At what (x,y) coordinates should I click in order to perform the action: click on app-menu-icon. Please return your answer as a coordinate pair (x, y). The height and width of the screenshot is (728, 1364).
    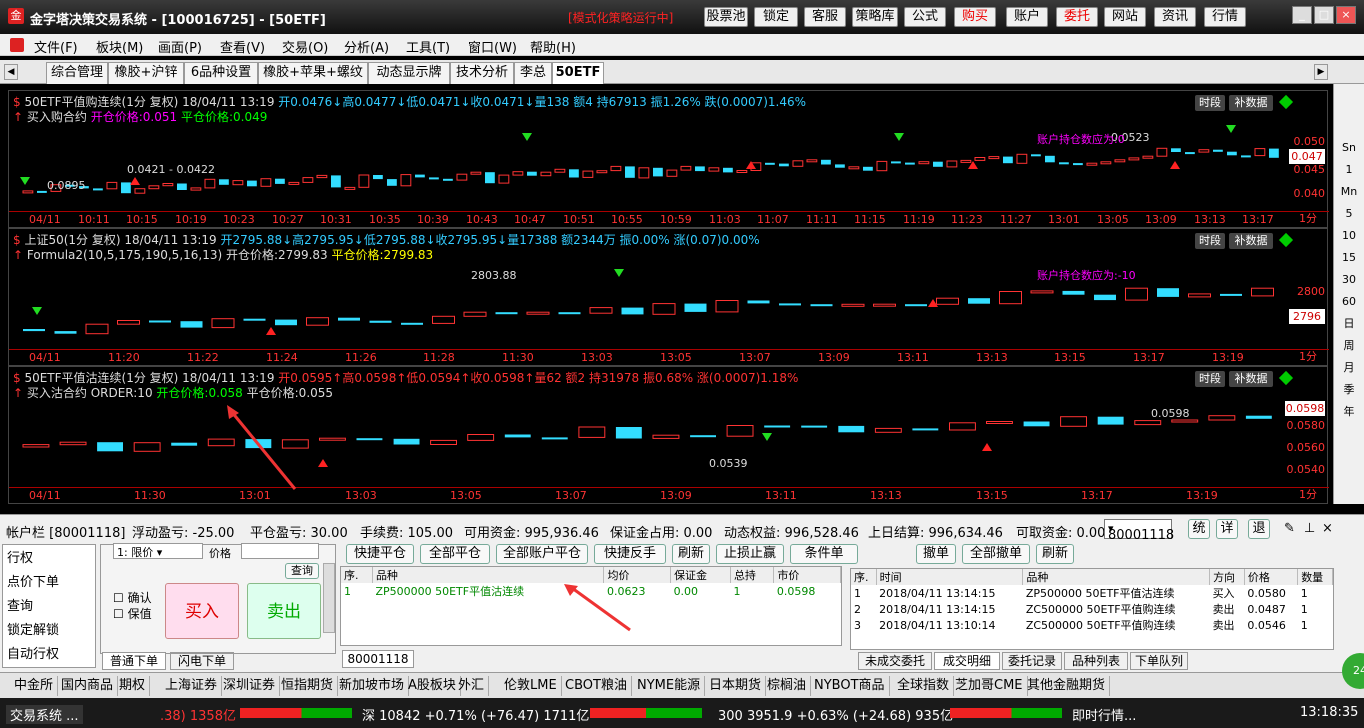
    Looking at the image, I should click on (17, 45).